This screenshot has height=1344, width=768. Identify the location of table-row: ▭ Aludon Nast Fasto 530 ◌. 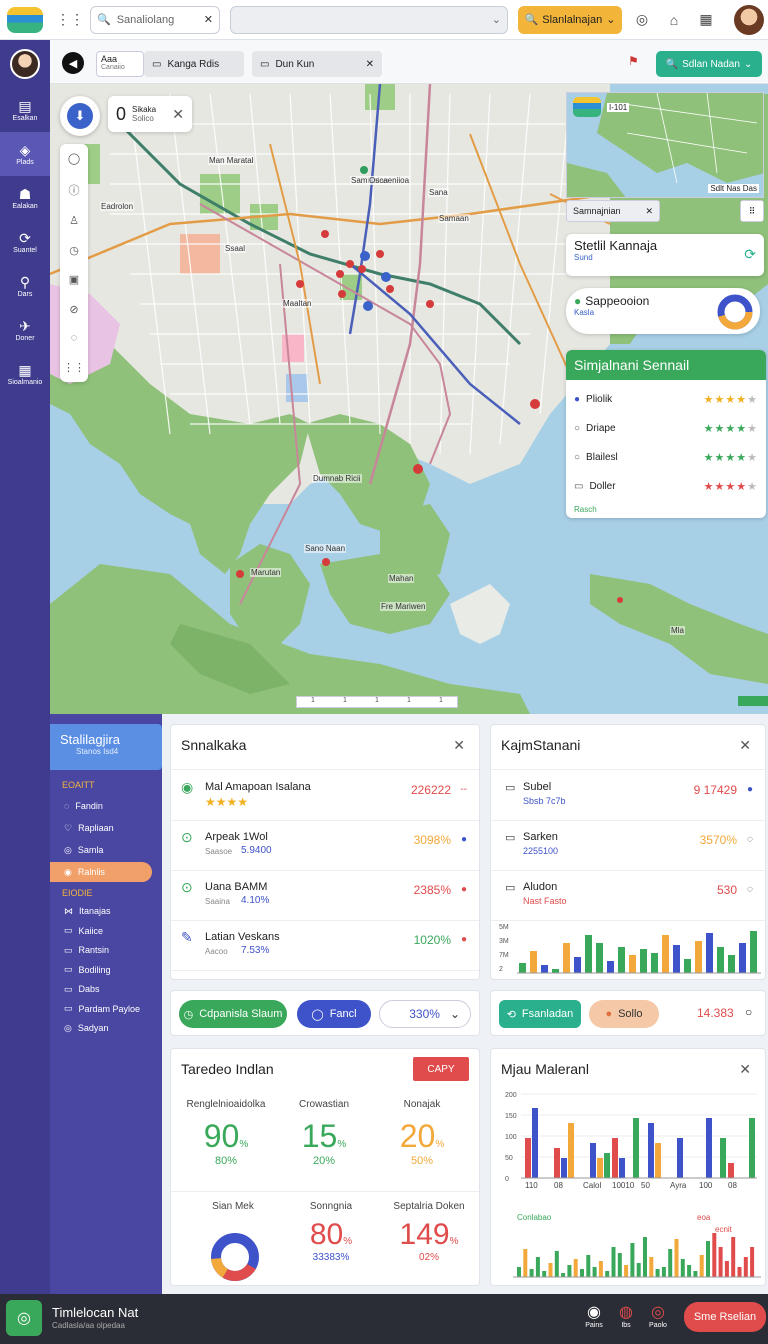
(628, 896).